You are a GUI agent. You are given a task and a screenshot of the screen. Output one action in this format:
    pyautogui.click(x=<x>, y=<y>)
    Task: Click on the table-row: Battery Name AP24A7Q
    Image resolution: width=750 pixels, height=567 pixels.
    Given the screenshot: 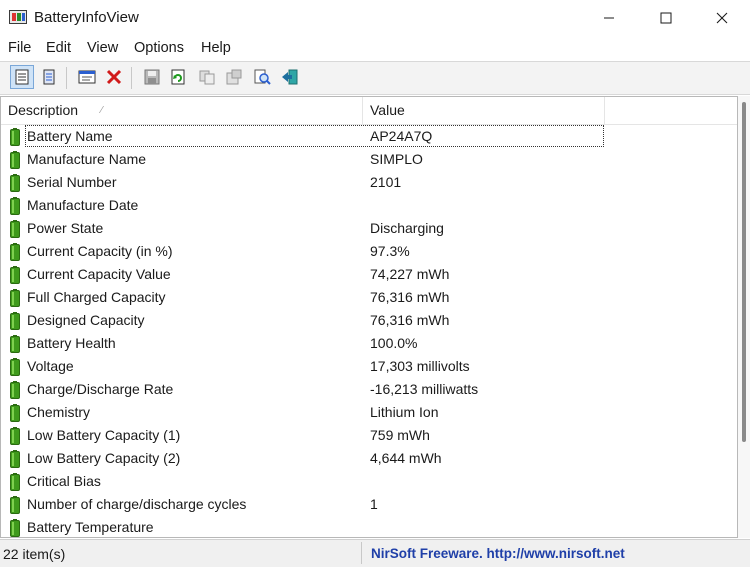 What is the action you would take?
    pyautogui.click(x=369, y=136)
    